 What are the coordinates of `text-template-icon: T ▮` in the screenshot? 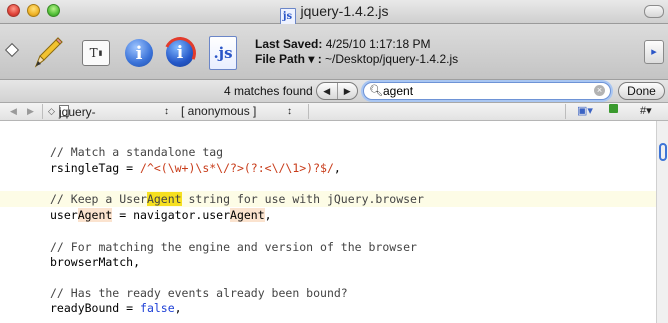 It's located at (96, 53).